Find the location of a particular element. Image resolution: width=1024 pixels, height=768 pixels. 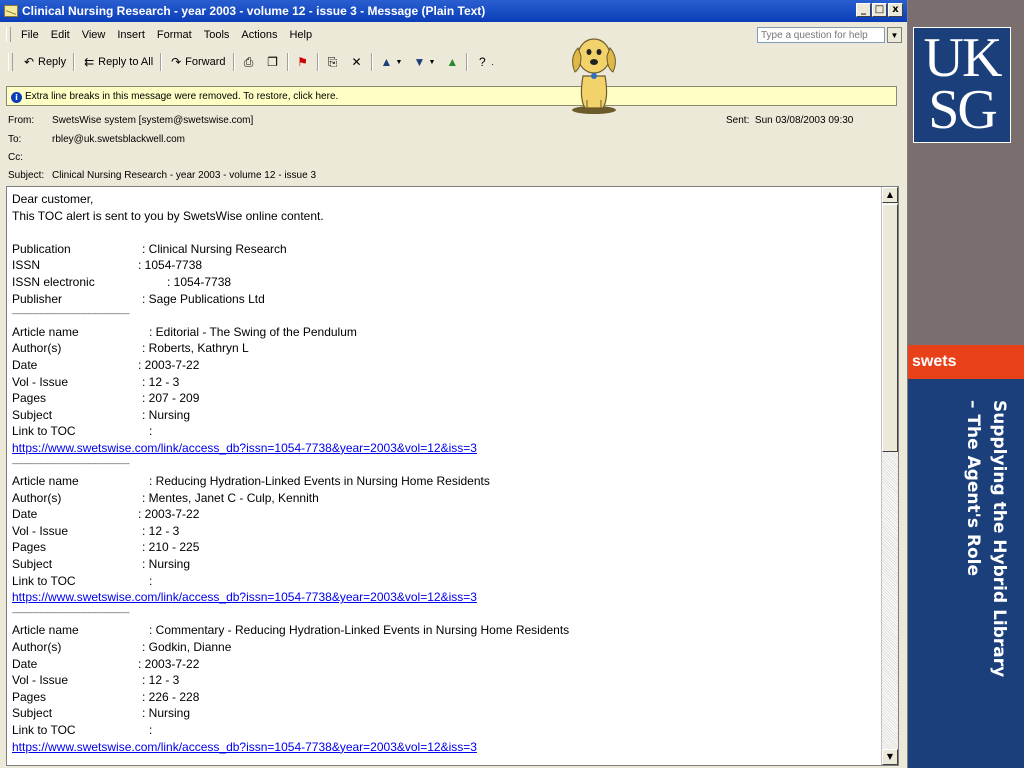

greeting: Dear customer, is located at coordinates (53, 199).